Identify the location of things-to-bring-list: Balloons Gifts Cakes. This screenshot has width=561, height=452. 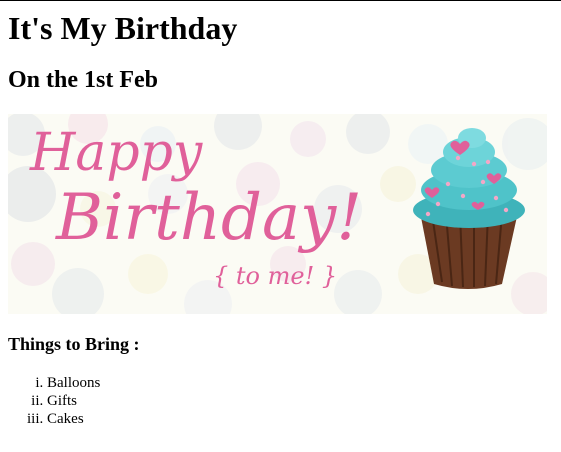
(54, 401).